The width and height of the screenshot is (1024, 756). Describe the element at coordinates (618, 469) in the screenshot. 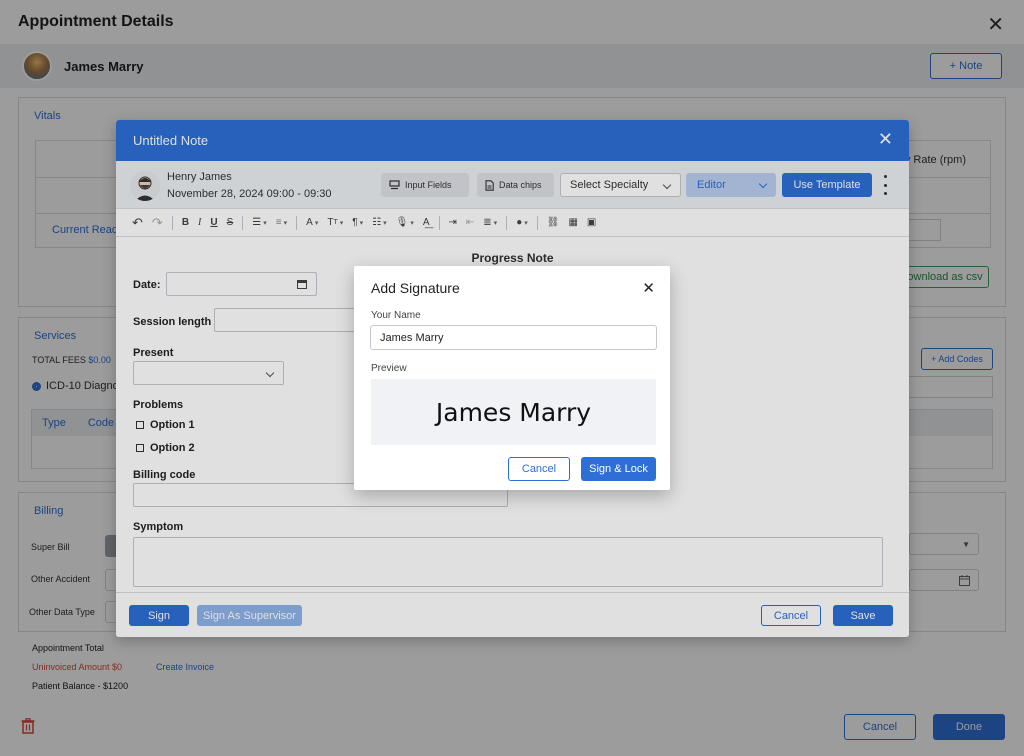

I see `sign-and-lock-button: Sign & Lock` at that location.